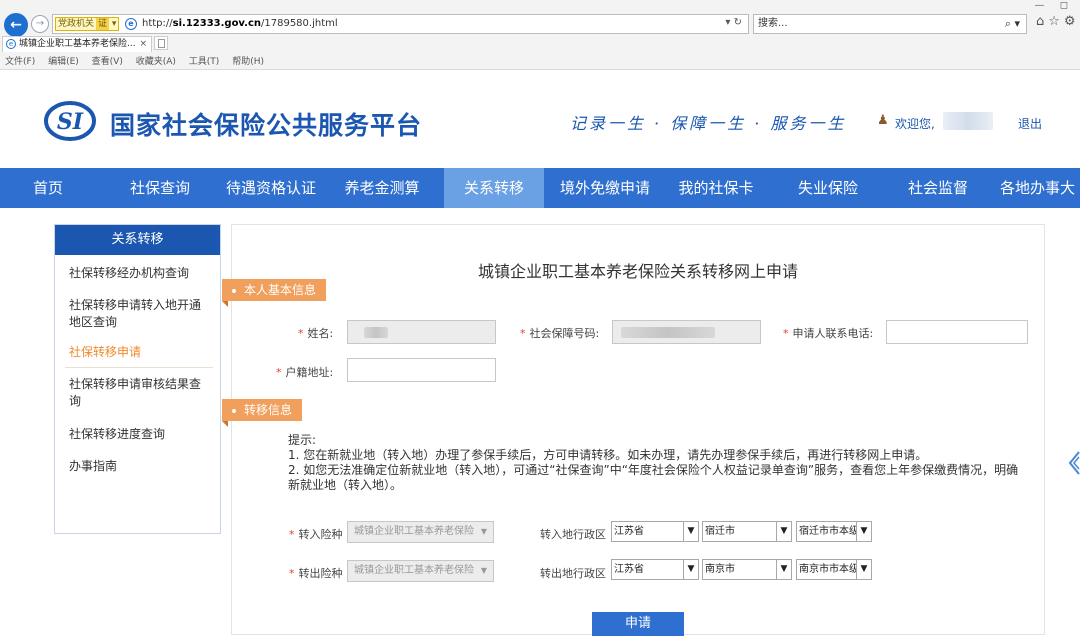  What do you see at coordinates (107, 62) in the screenshot?
I see `menu-view: 查看(V)` at bounding box center [107, 62].